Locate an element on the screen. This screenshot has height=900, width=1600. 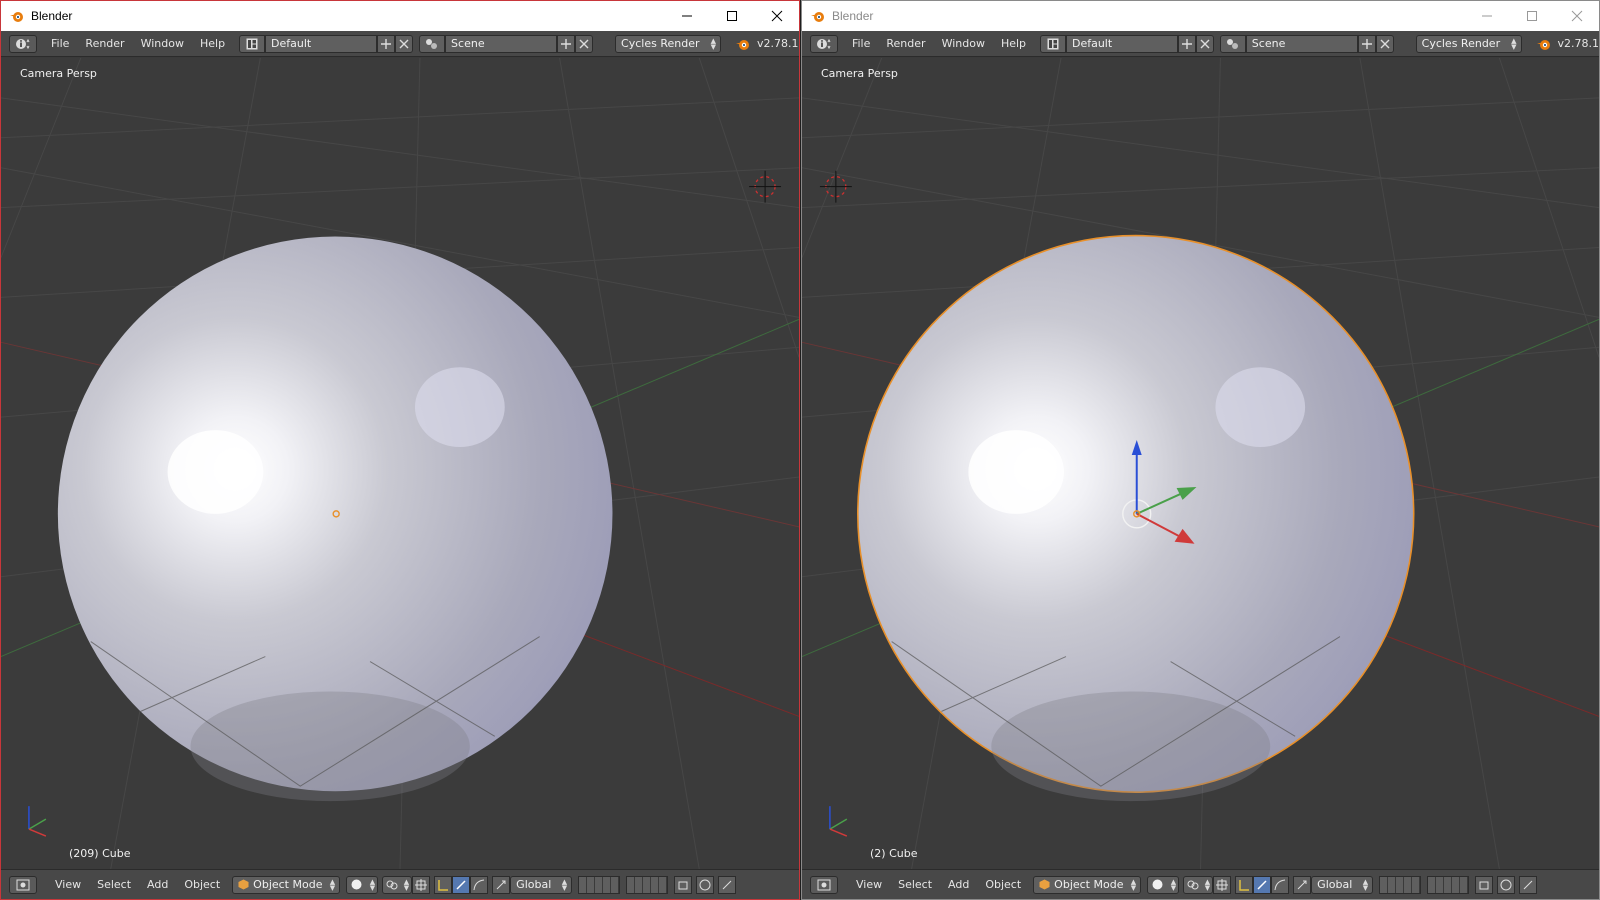
viewport-shading-icon is located at coordinates (356, 884).